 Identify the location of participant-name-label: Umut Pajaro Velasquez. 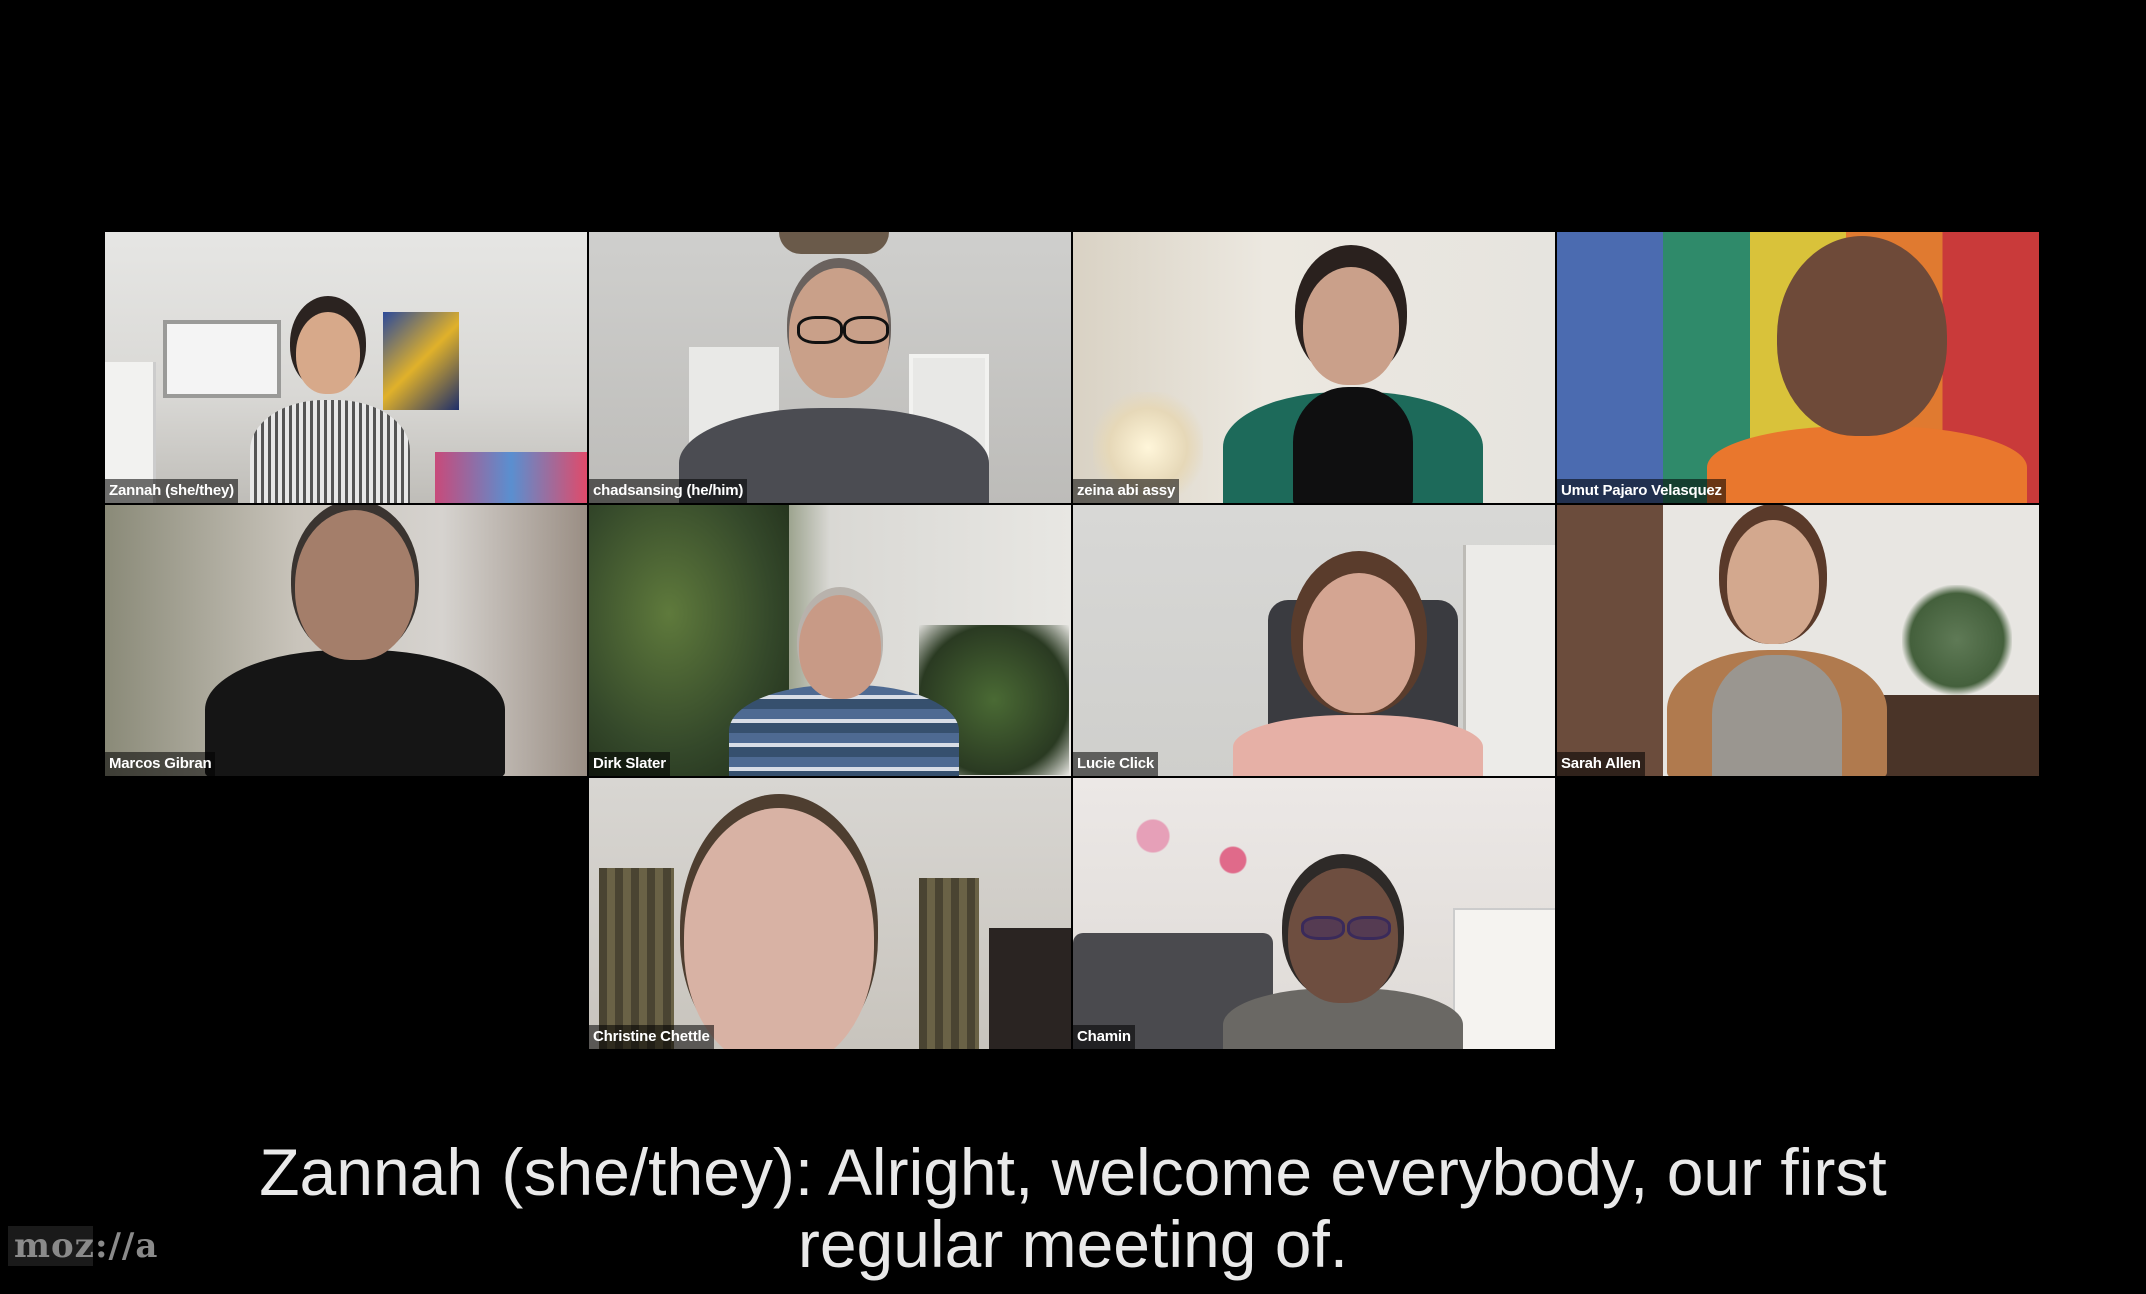
(1641, 491).